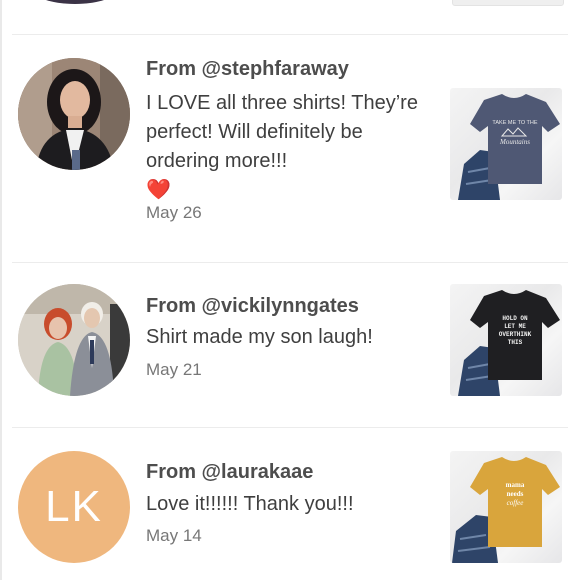 The width and height of the screenshot is (580, 580). I want to click on review-date: May 26, so click(174, 212).